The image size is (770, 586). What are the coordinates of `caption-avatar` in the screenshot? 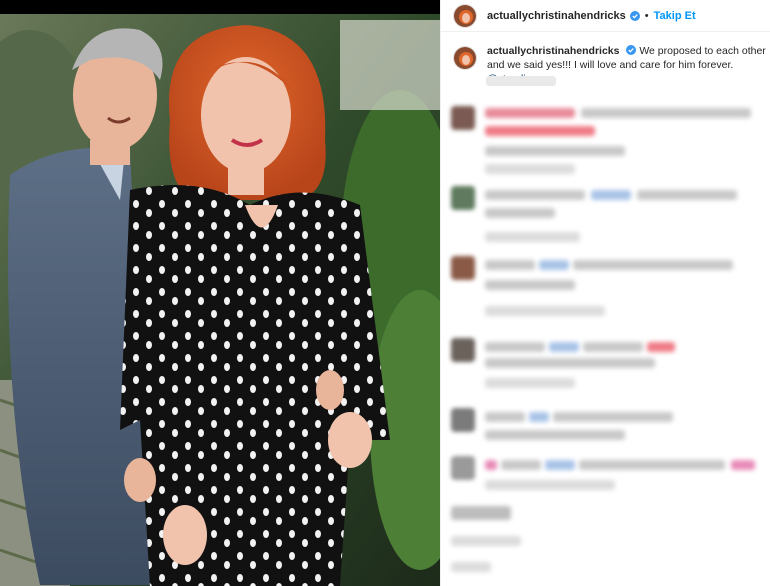 It's located at (465, 58).